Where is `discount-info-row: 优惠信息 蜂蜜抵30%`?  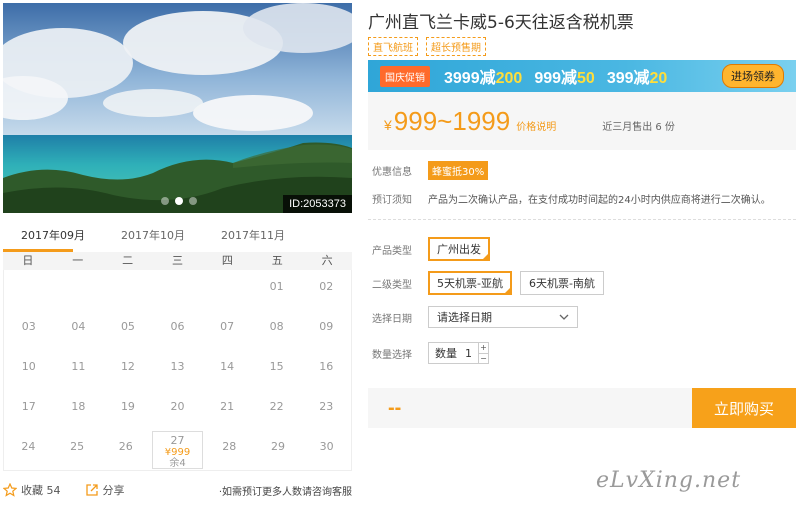
discount-info-row: 优惠信息 蜂蜜抵30% is located at coordinates (430, 170).